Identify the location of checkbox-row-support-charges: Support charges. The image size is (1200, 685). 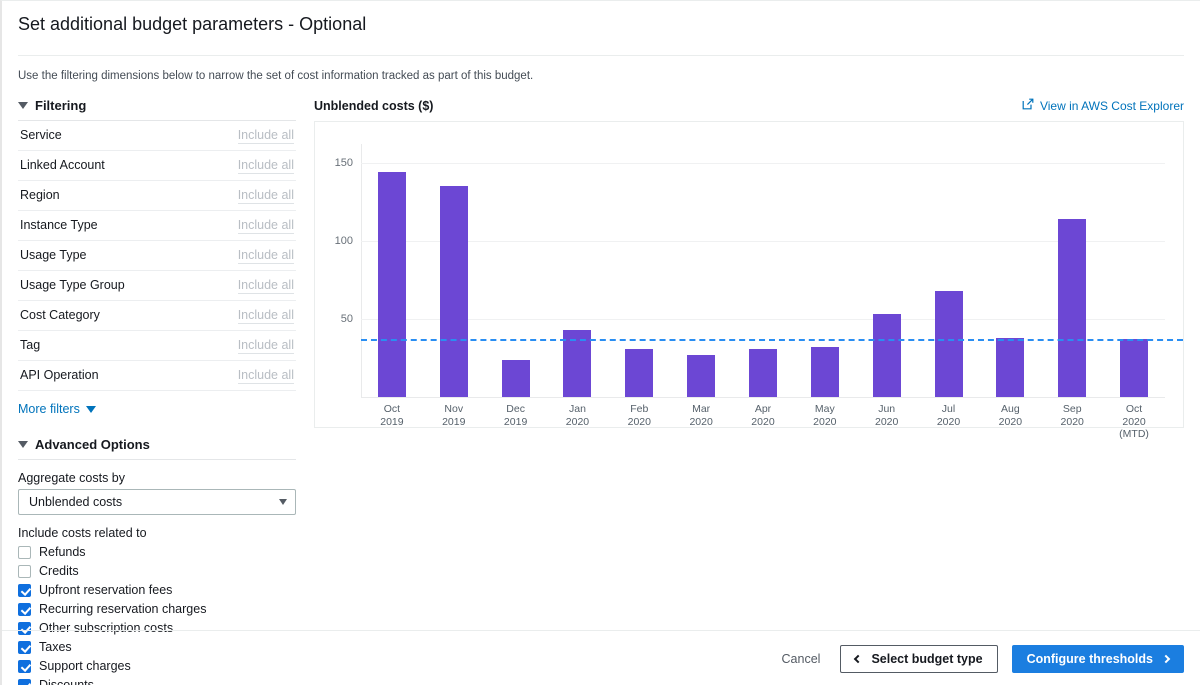
(157, 666).